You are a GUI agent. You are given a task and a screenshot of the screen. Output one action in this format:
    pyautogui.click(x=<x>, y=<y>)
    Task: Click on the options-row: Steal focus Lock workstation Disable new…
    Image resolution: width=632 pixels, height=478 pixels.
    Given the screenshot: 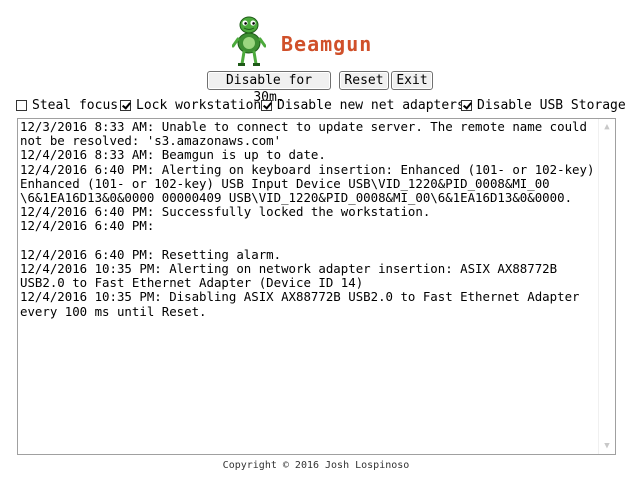 What is the action you would take?
    pyautogui.click(x=316, y=106)
    